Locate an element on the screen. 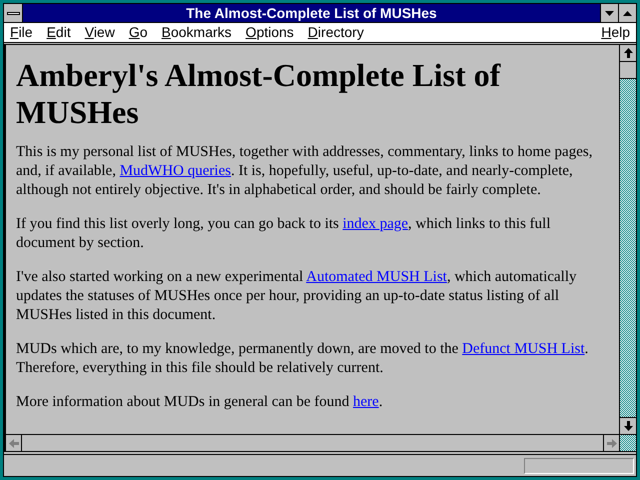 The height and width of the screenshot is (480, 640). menu-item: Bookmarks is located at coordinates (197, 32).